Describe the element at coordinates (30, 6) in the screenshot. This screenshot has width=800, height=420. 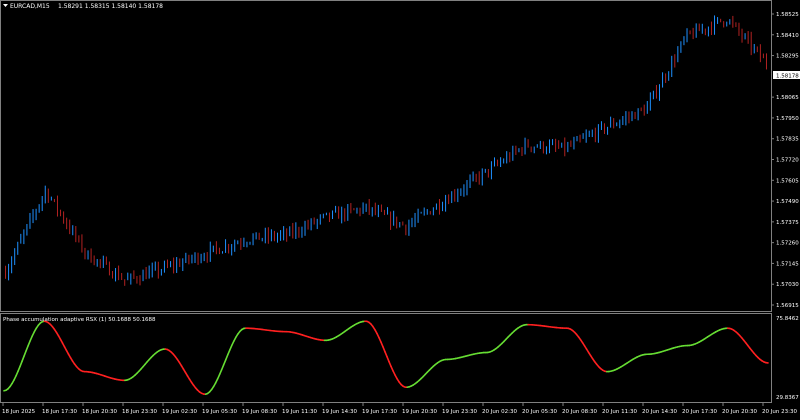
I see `symbol-timeframe: EURCAD,M15` at that location.